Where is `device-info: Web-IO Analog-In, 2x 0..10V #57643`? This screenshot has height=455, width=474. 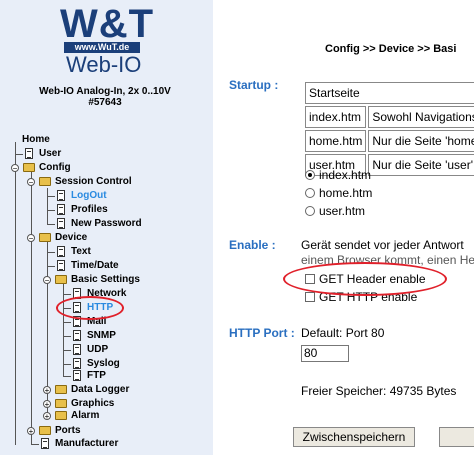
device-info: Web-IO Analog-In, 2x 0..10V #57643 is located at coordinates (105, 97).